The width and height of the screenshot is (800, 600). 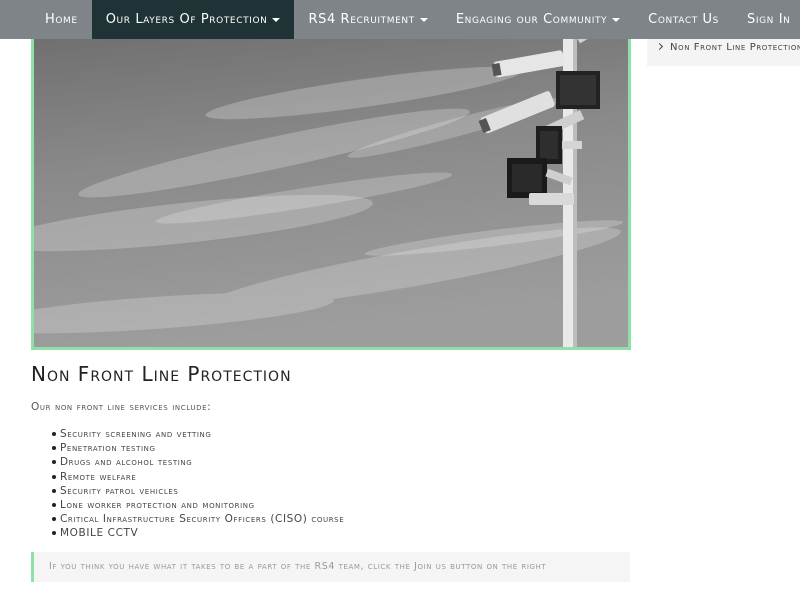 I want to click on list-item: Remote welfare, so click(x=197, y=477).